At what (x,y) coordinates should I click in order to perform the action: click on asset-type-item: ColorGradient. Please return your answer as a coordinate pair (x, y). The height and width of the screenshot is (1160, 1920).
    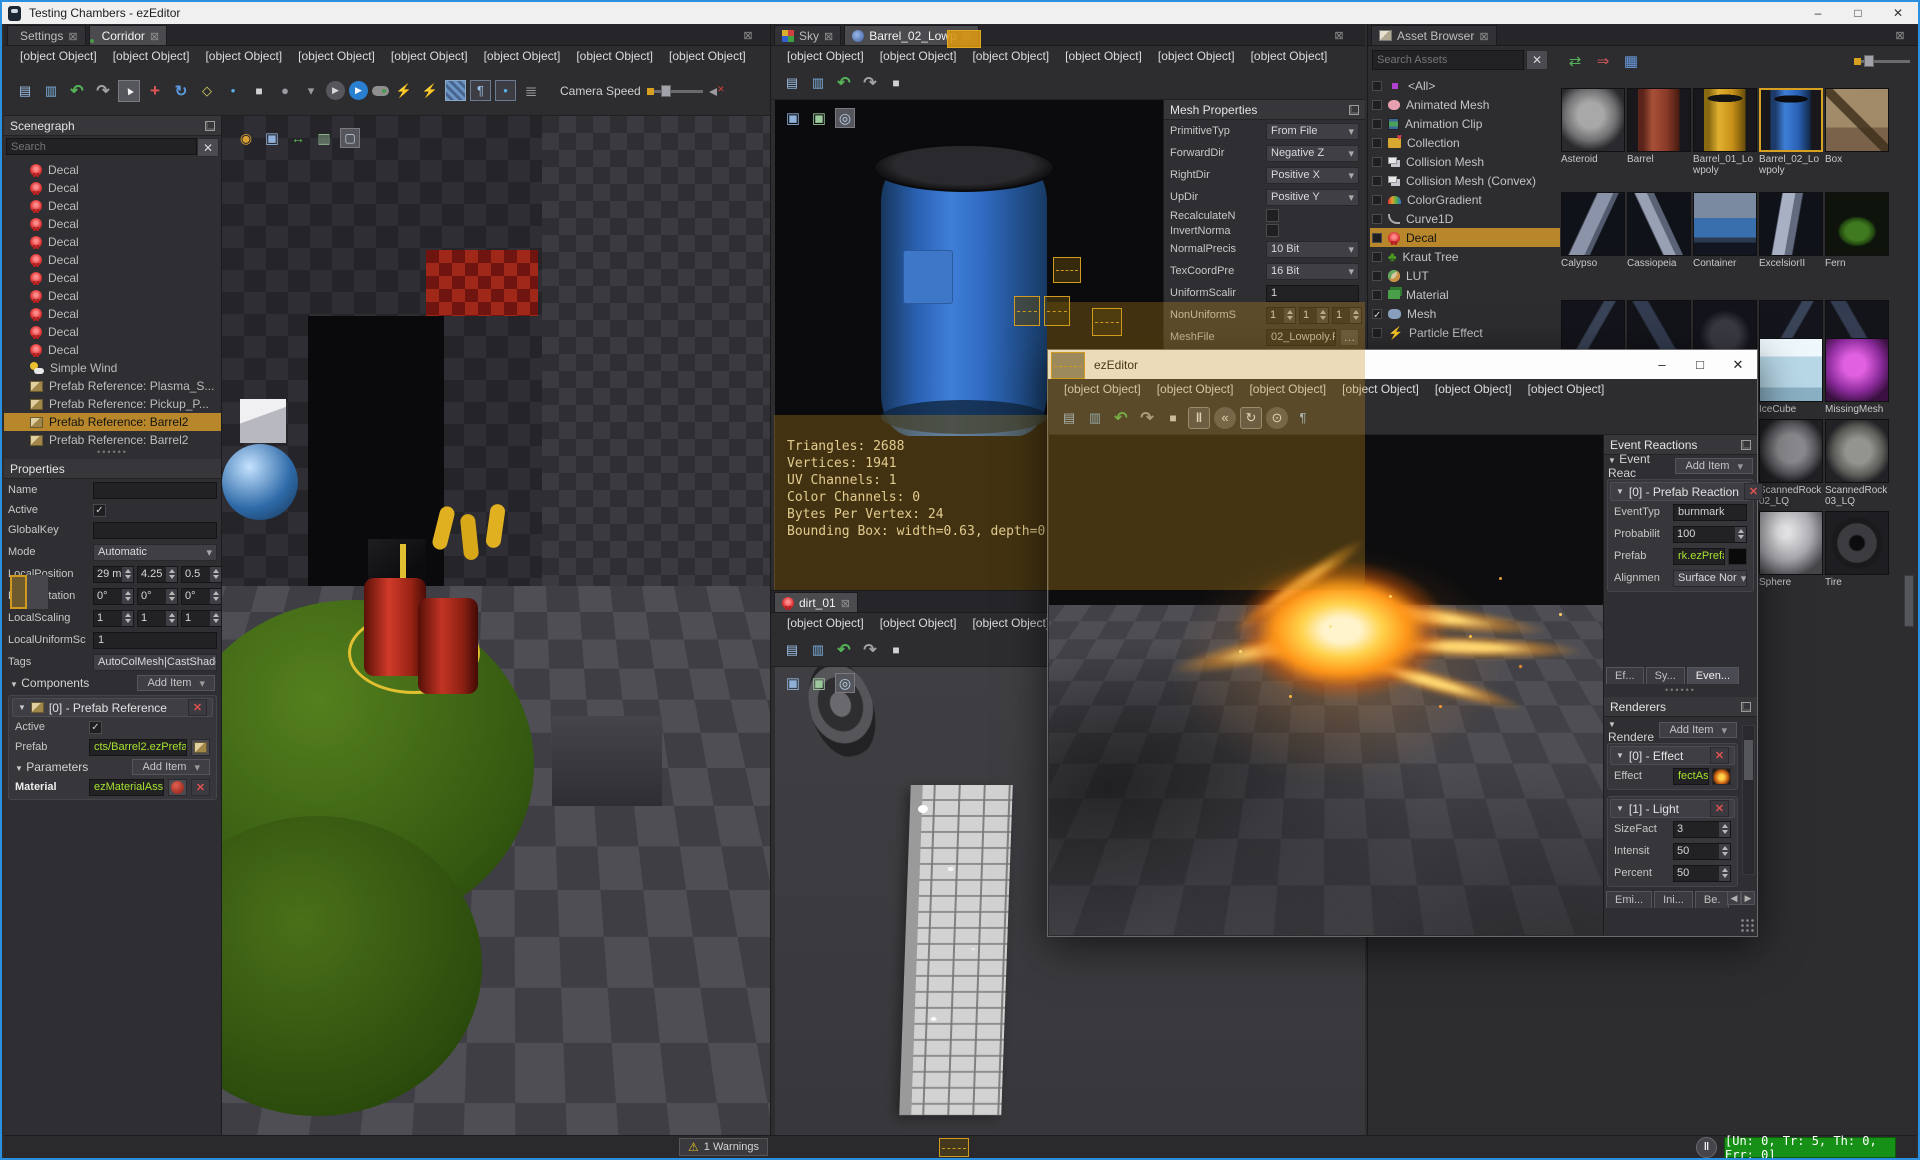
    Looking at the image, I should click on (1465, 199).